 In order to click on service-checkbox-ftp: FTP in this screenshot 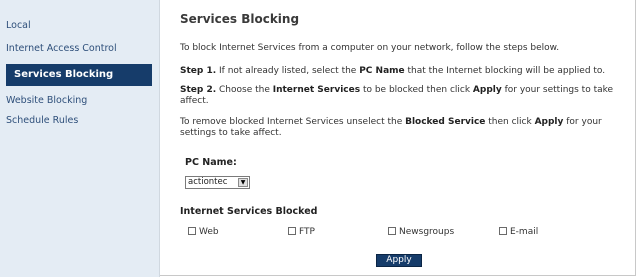, I will do `click(301, 232)`.